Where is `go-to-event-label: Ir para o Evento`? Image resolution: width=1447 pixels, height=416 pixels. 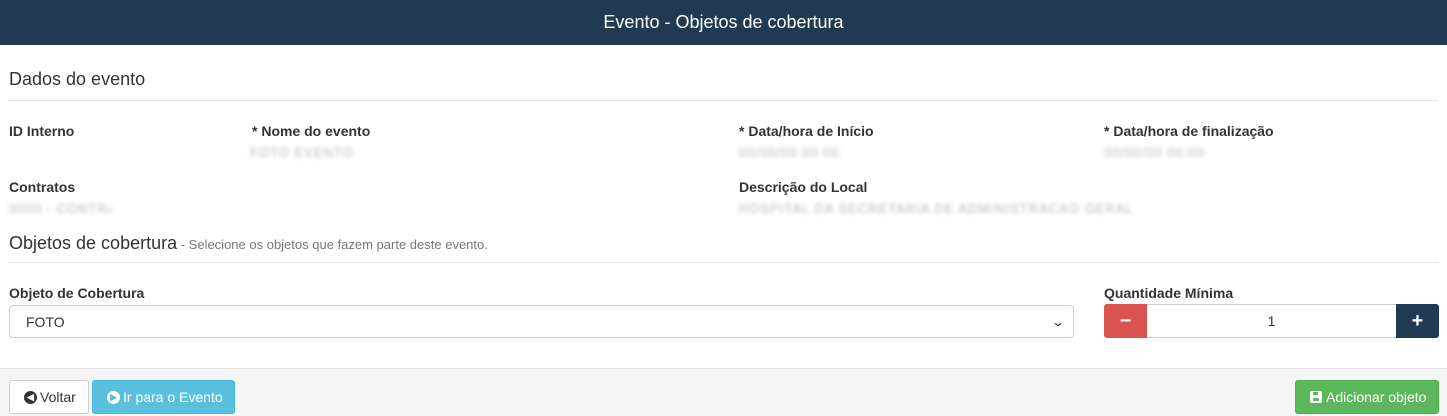
go-to-event-label: Ir para o Evento is located at coordinates (173, 397).